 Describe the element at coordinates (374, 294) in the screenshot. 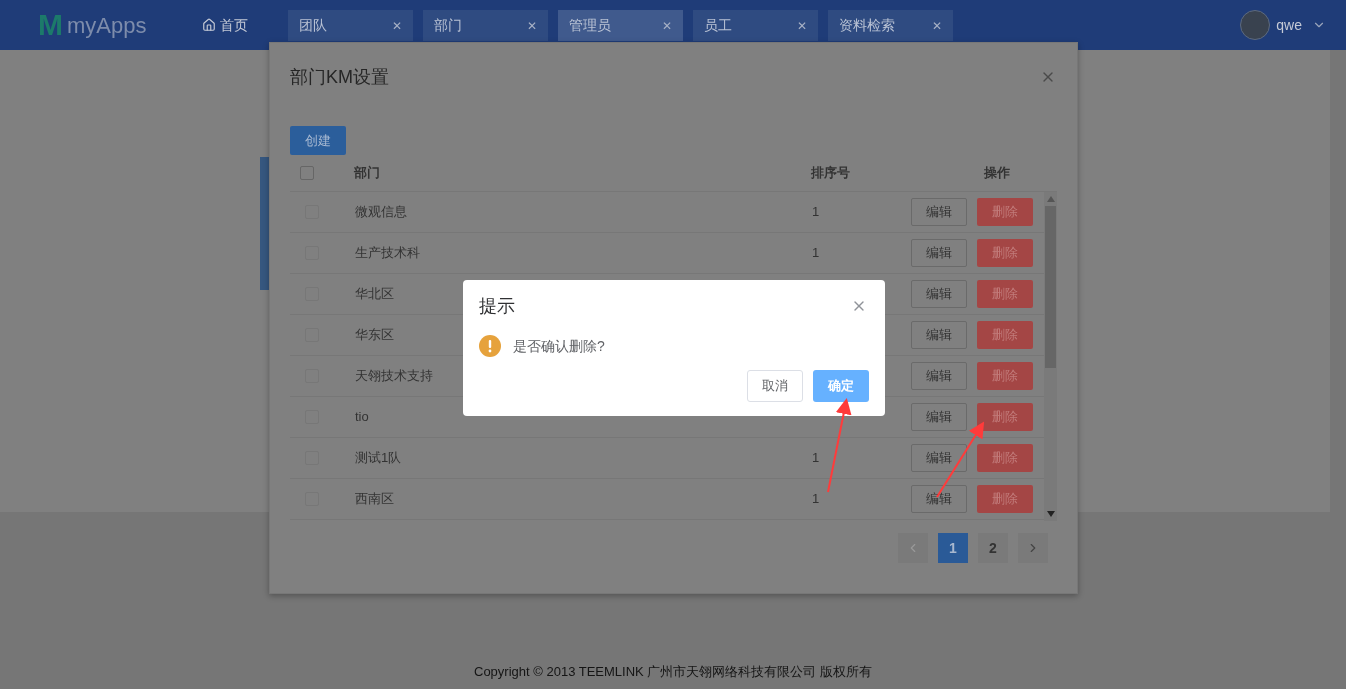

I see `department-name: 华北区` at that location.